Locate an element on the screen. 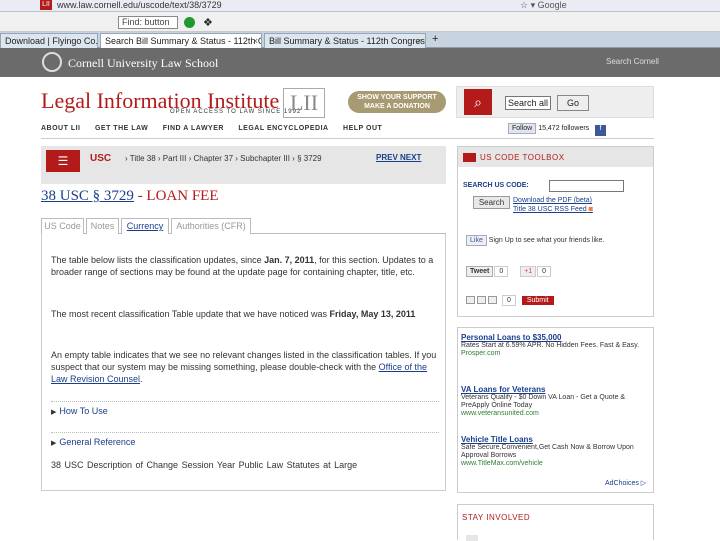 The width and height of the screenshot is (720, 541). lii-tagline: OPEN ACCESS TO LAW SINCE 1992 is located at coordinates (236, 112).